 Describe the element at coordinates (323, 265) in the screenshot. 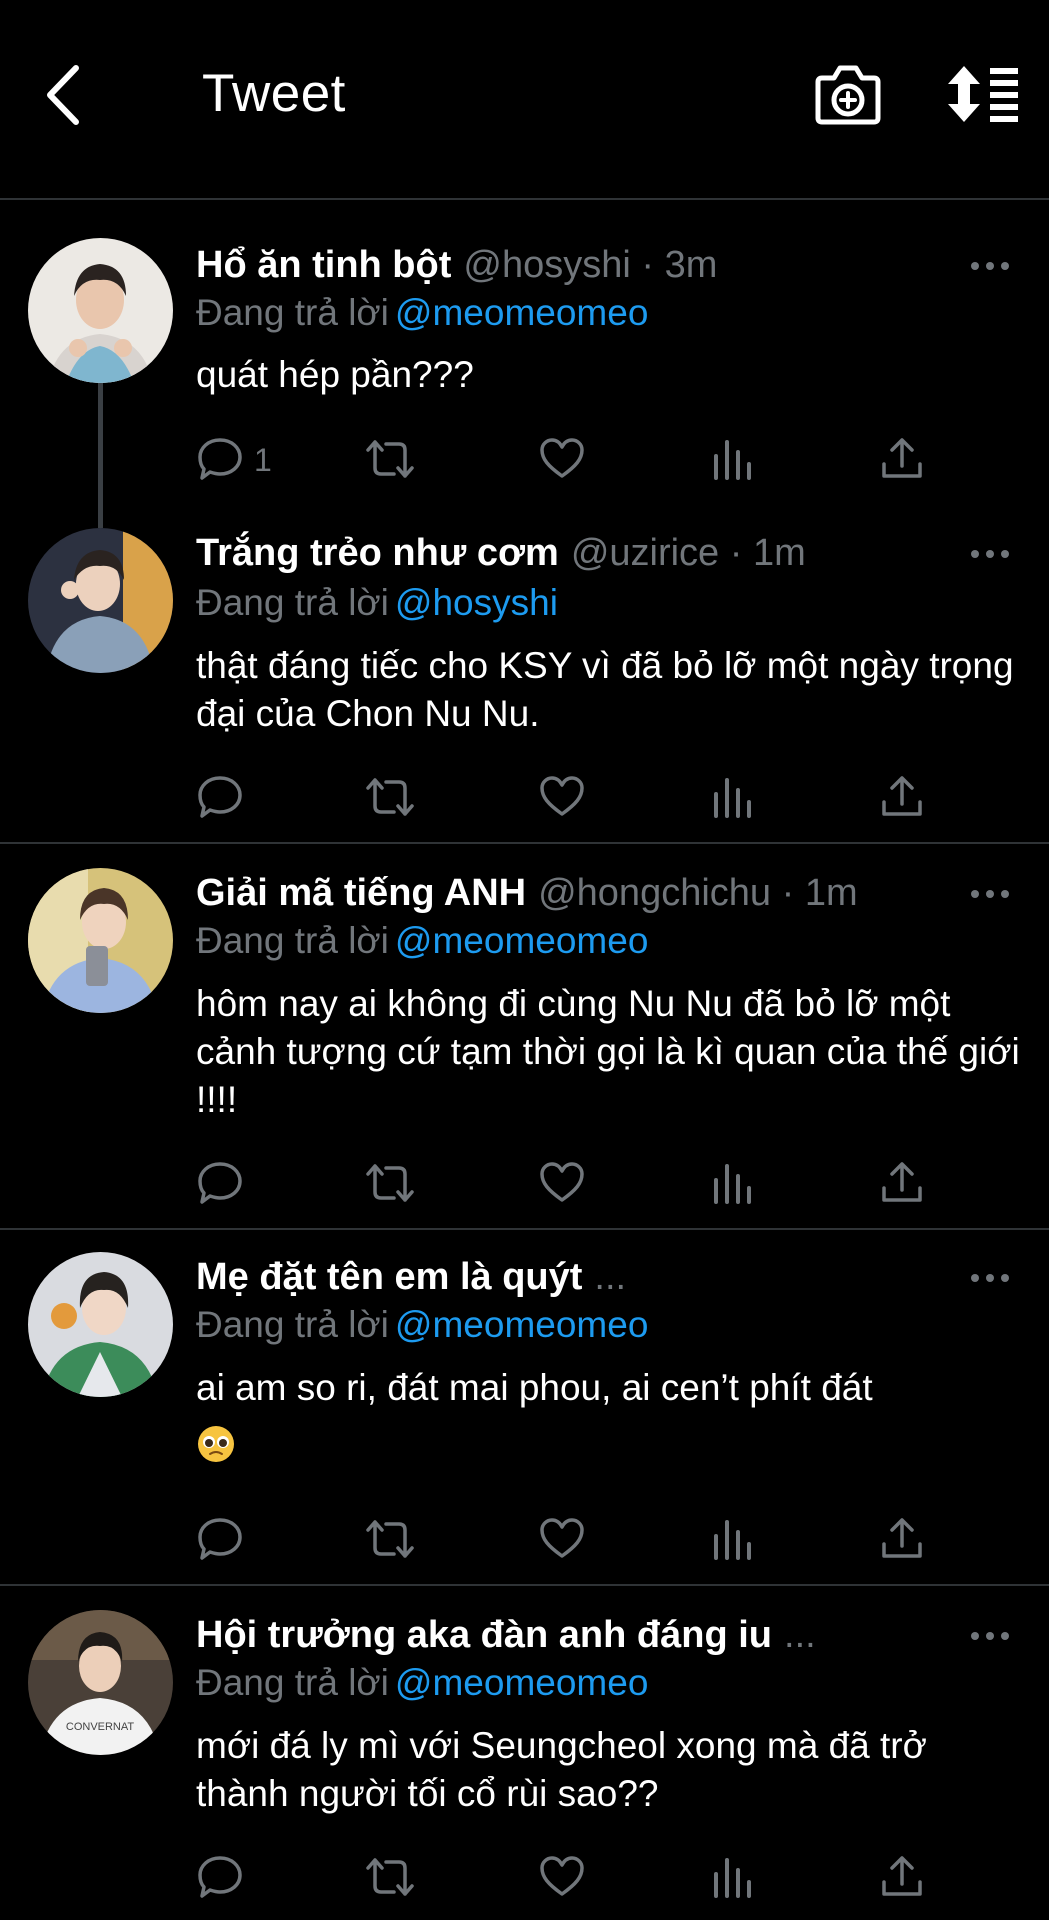

I see `display-name: Hổ ăn tinh bột` at that location.